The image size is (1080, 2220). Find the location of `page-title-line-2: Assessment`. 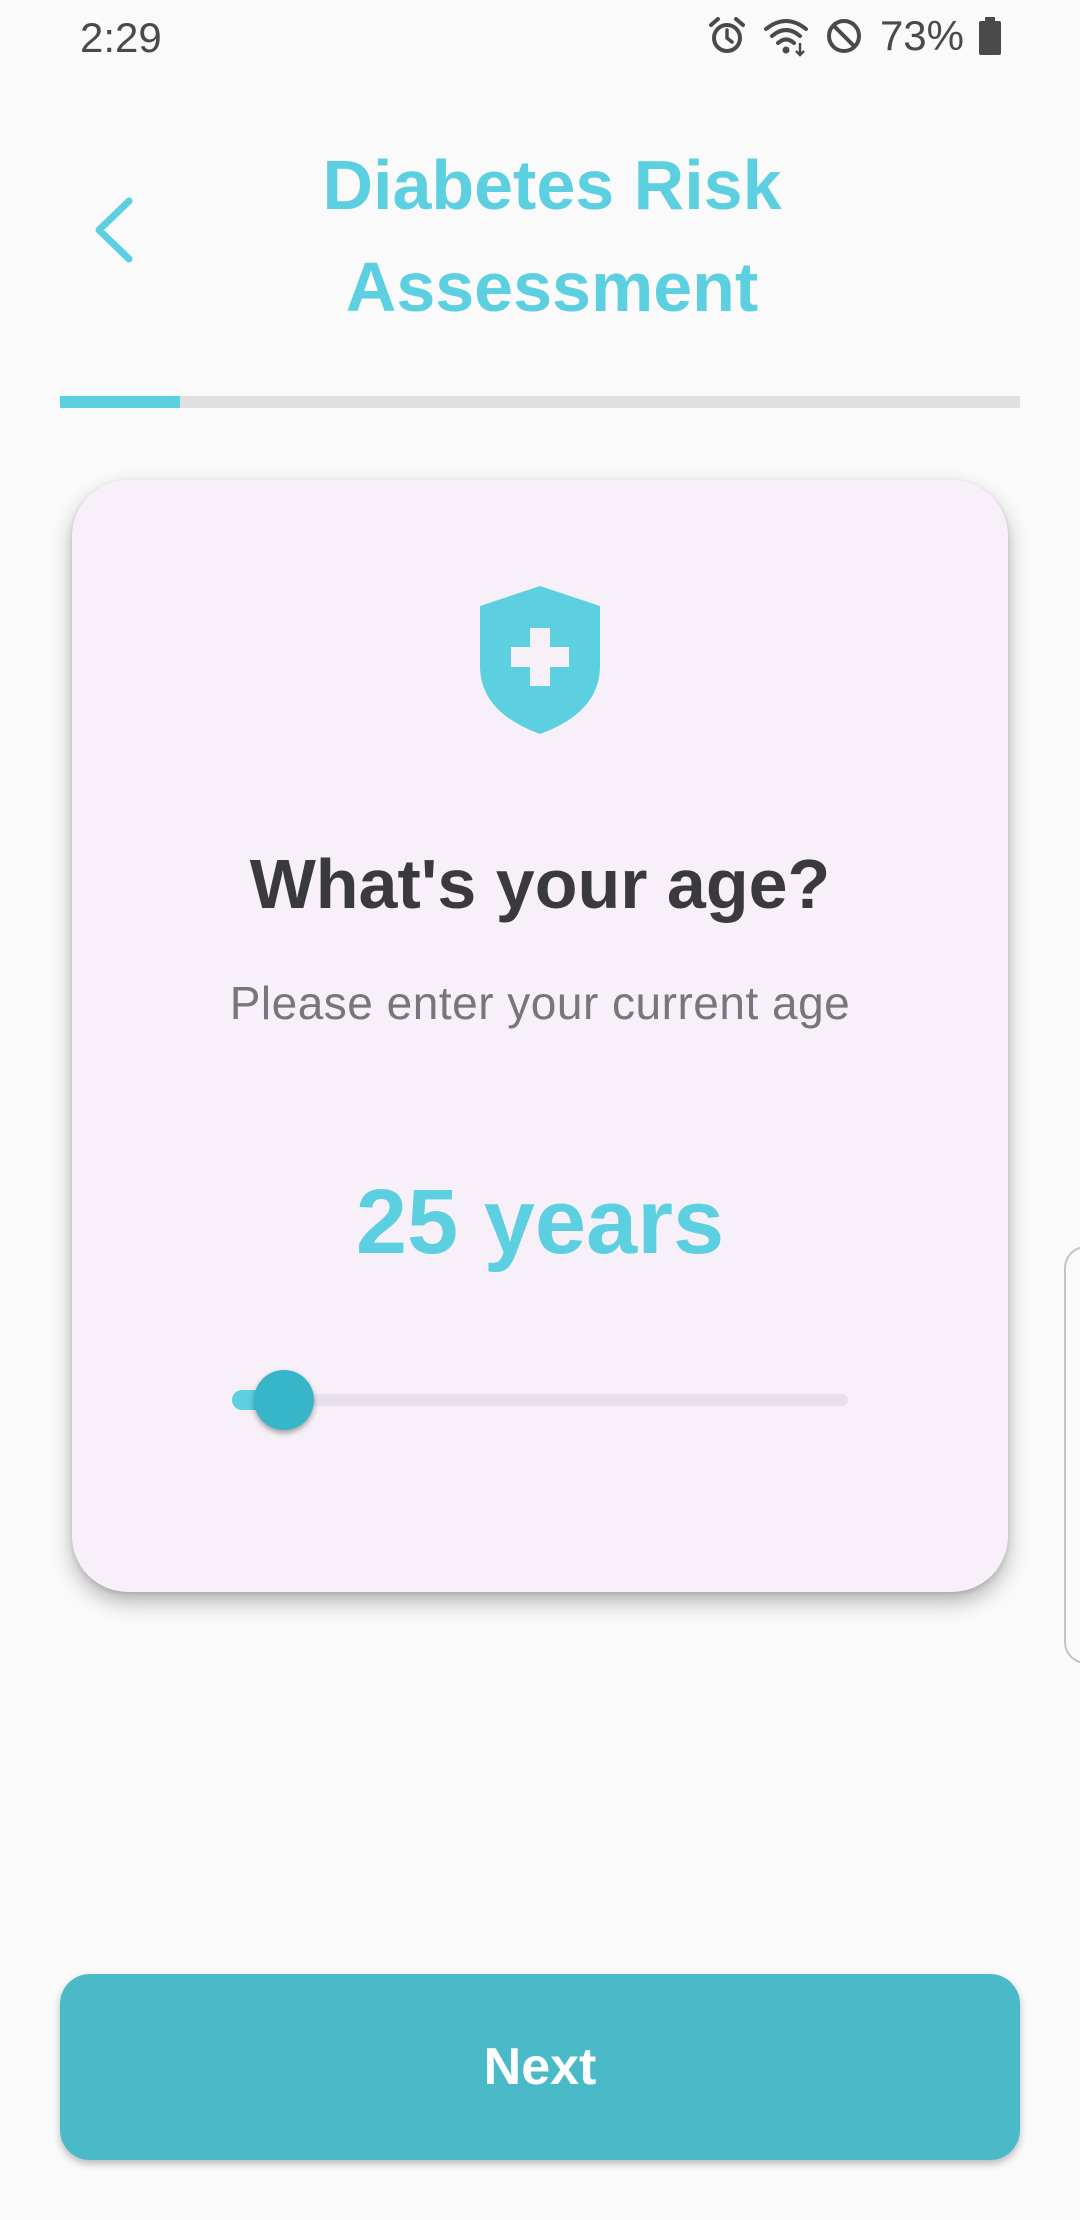

page-title-line-2: Assessment is located at coordinates (552, 287).